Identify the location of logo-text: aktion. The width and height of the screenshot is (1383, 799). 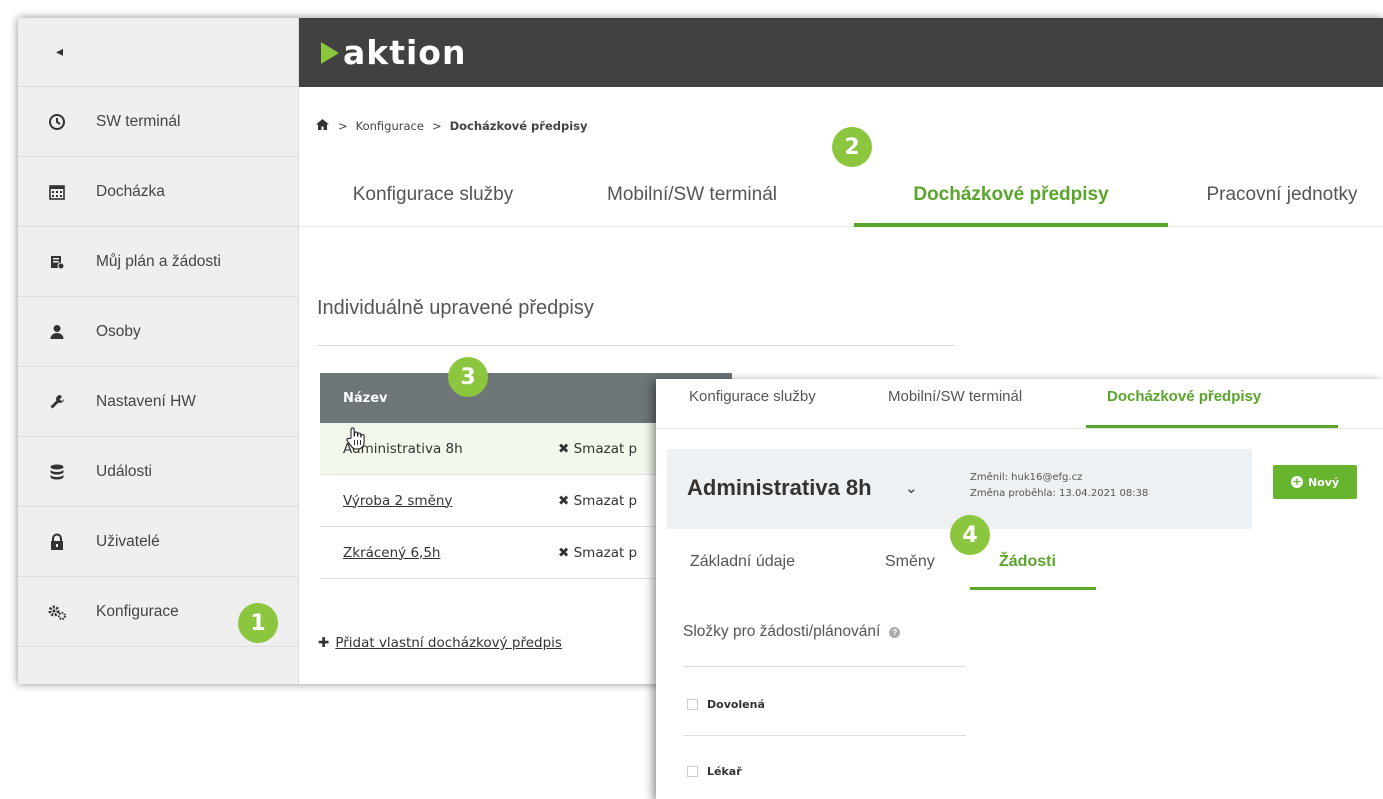
(405, 52).